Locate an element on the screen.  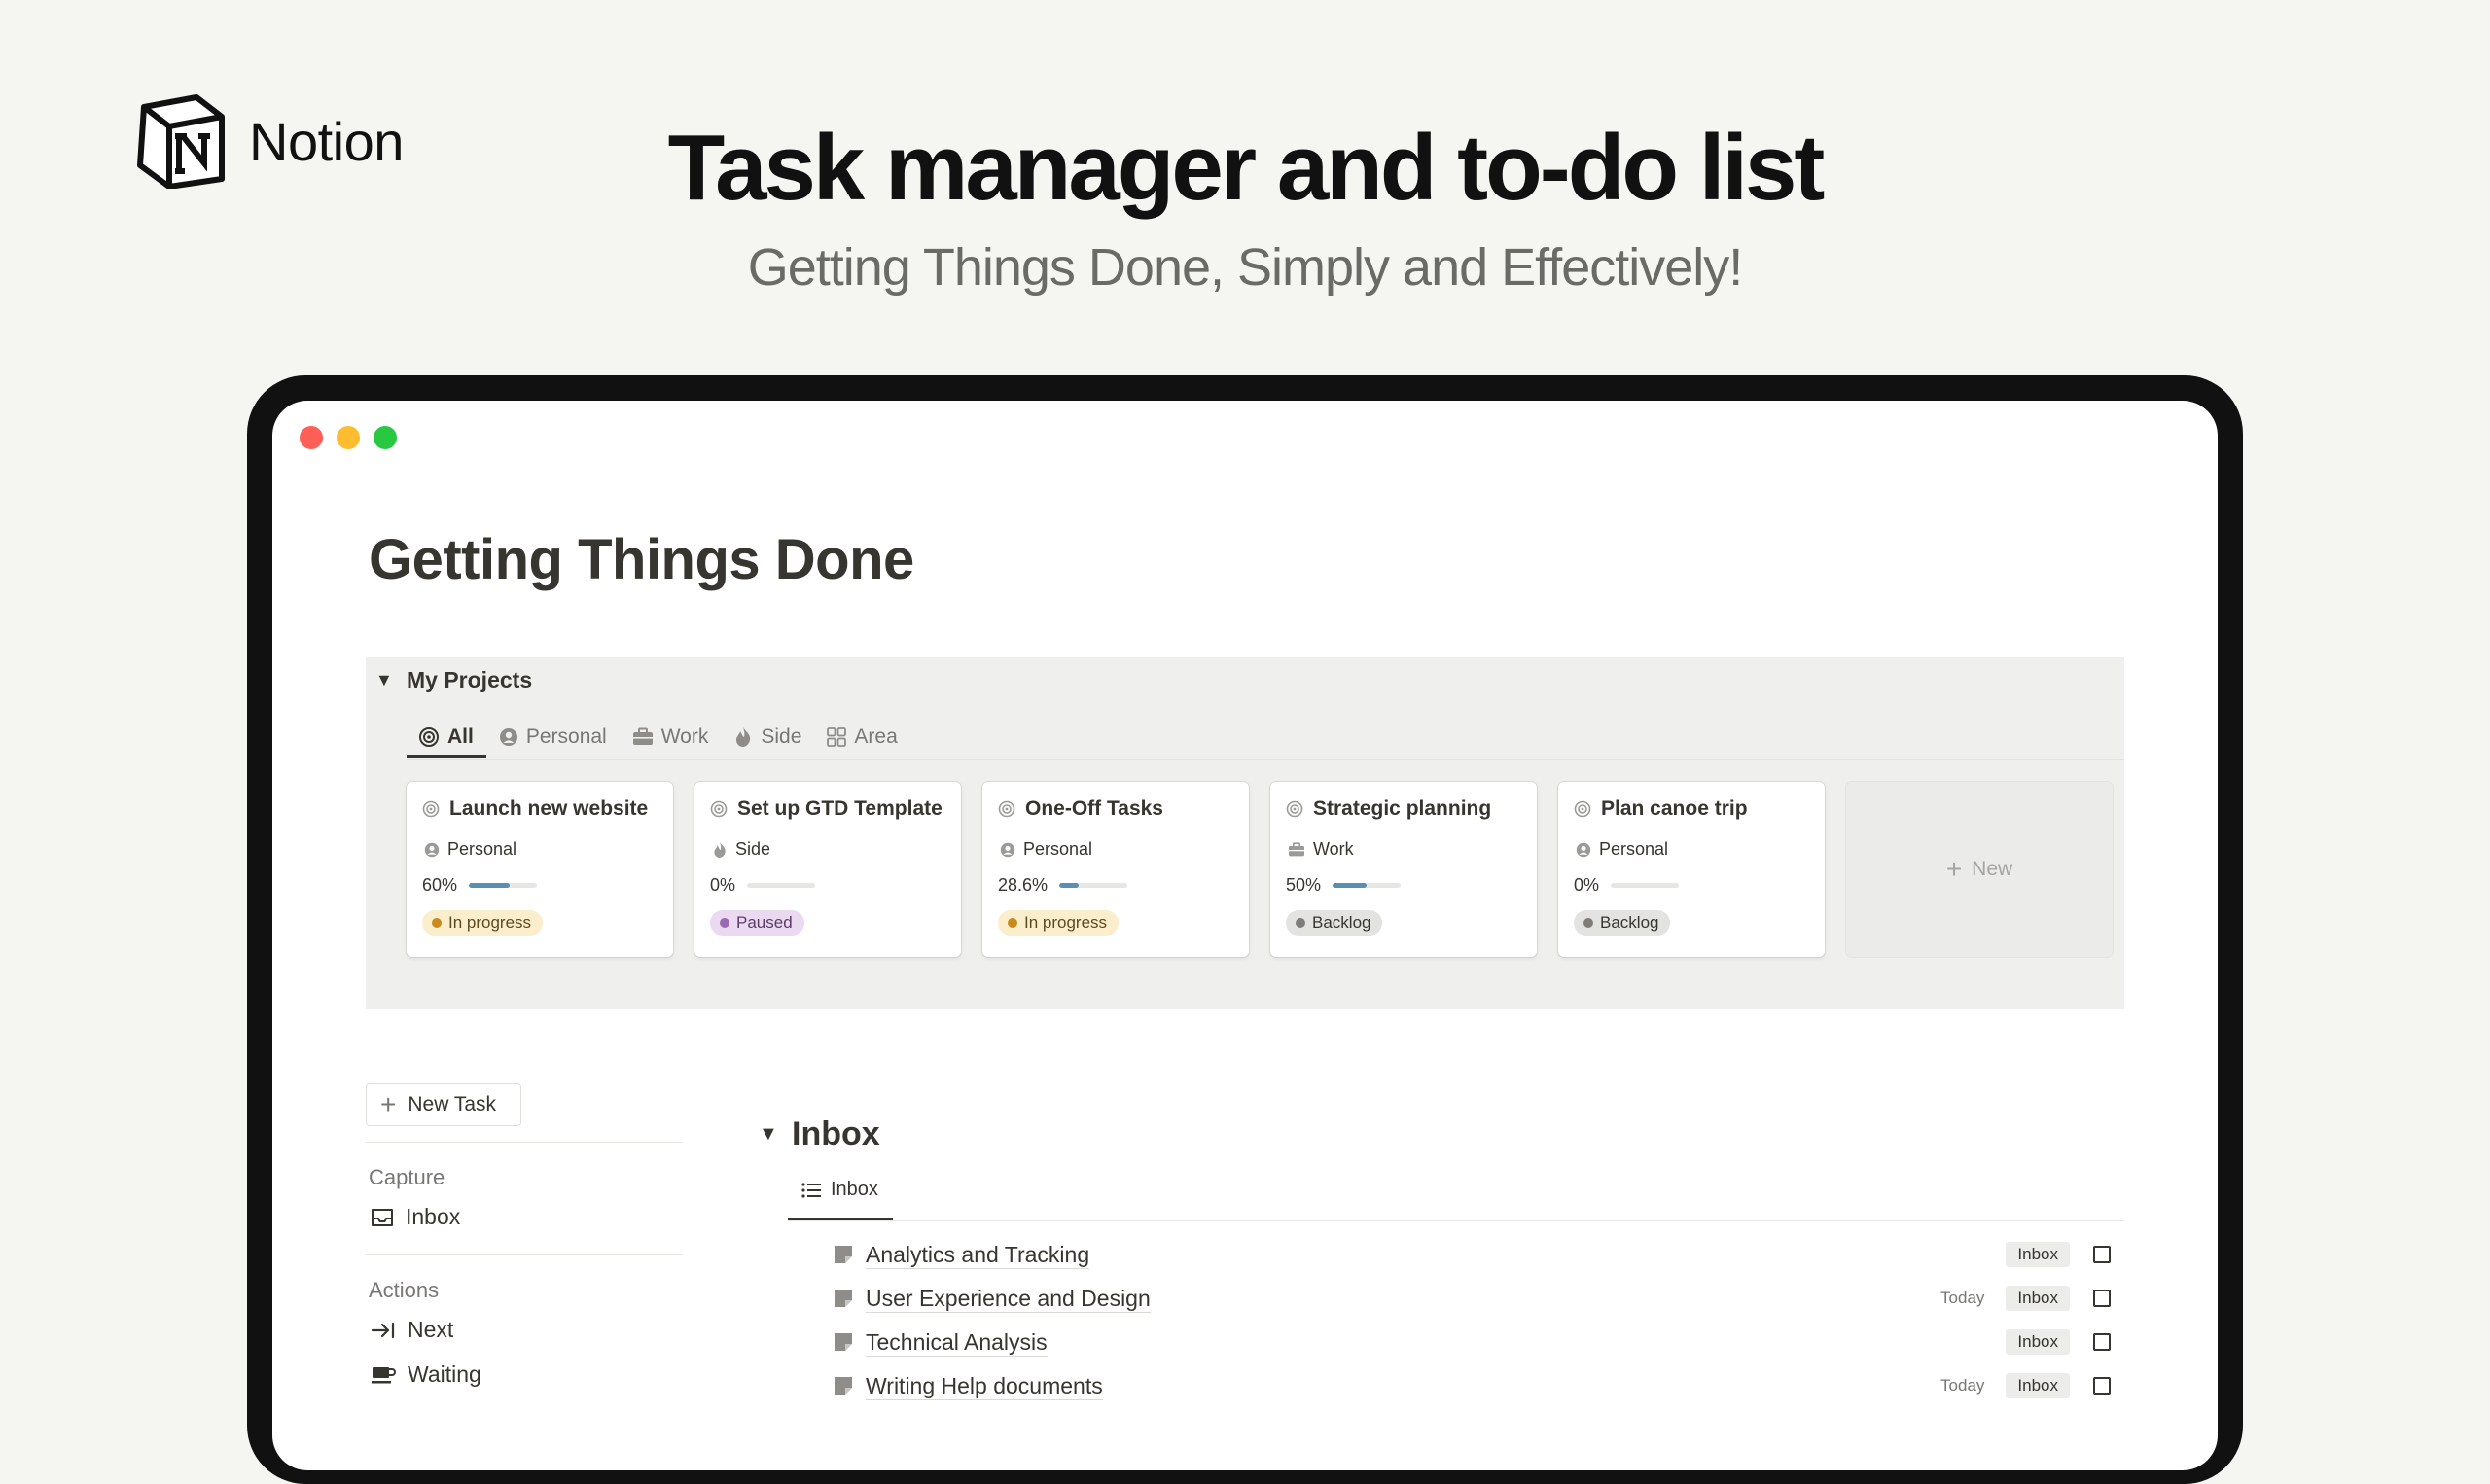
project-card-one-off-tasks: One-Off Tasks Personal 28.6% In progress is located at coordinates (1115, 870).